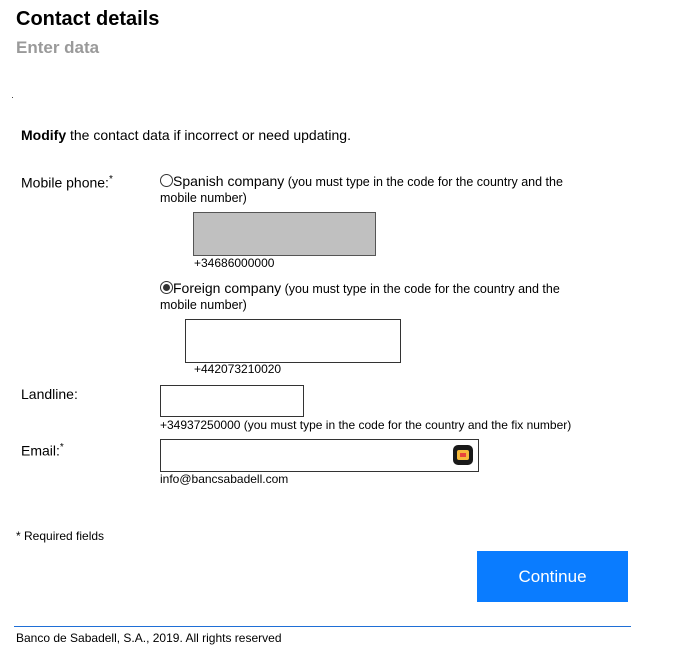 This screenshot has height=664, width=692. Describe the element at coordinates (60, 536) in the screenshot. I see `required-fields-note: * Required fields` at that location.